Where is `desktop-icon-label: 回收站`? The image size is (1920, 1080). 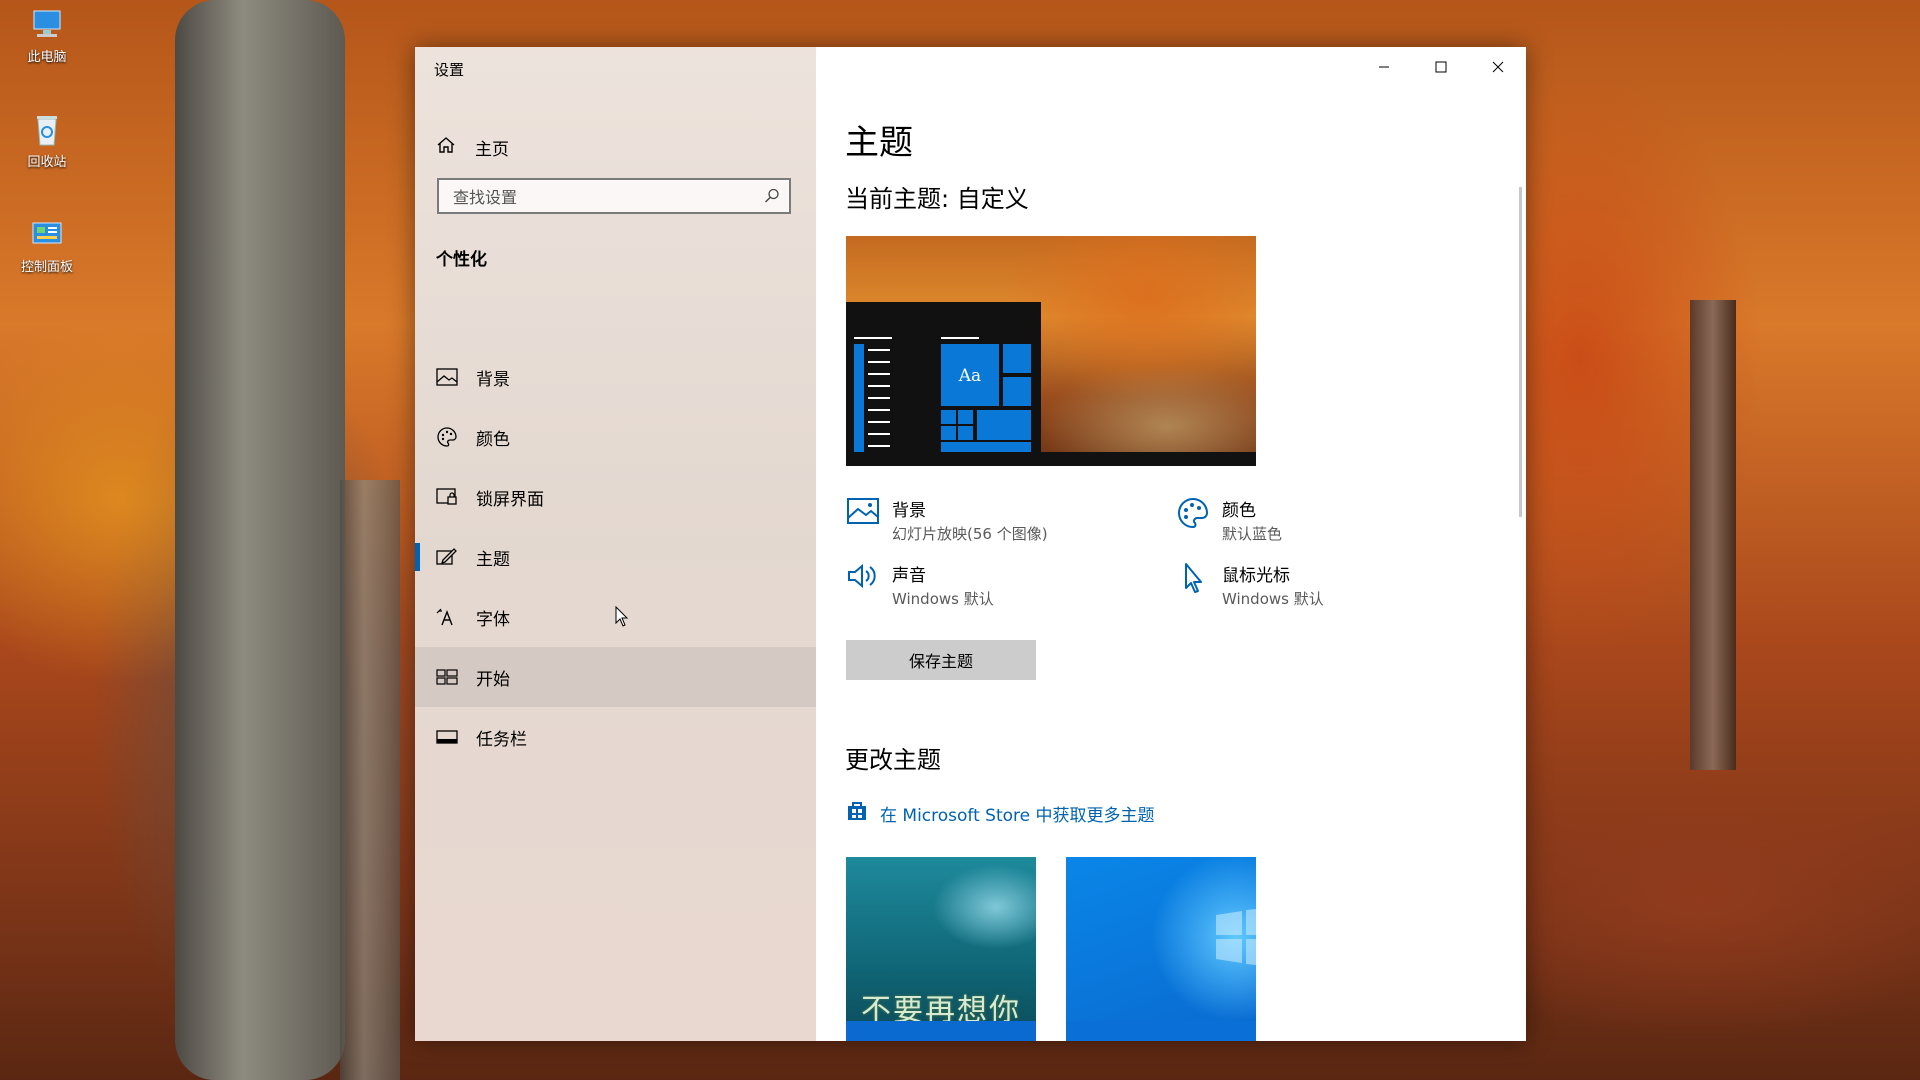
desktop-icon-label: 回收站 is located at coordinates (47, 162).